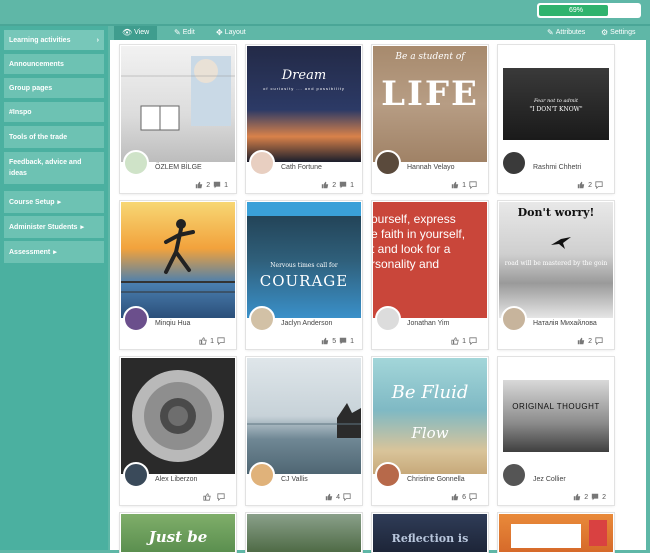 The image size is (650, 553). Describe the element at coordinates (304, 265) in the screenshot. I see `image-subcaption: Nervous times call for` at that location.